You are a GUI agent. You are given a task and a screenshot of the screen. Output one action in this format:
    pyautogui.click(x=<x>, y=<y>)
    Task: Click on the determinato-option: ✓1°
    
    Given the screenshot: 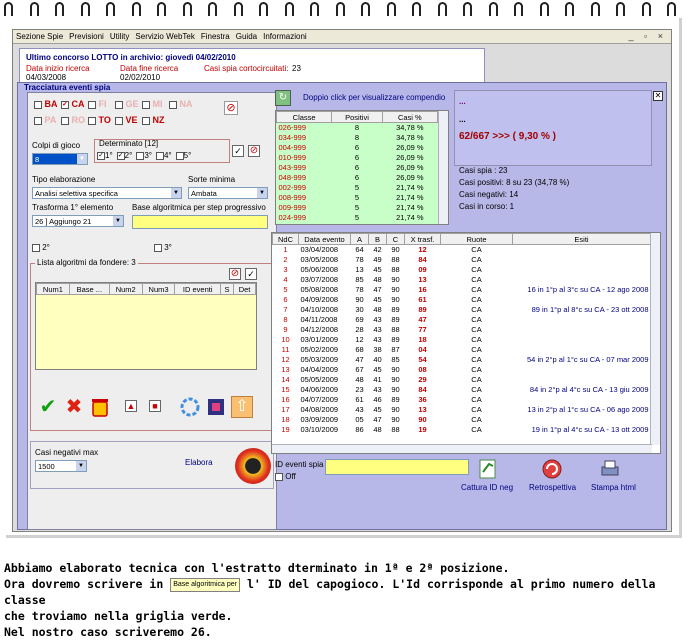 What is the action you would take?
    pyautogui.click(x=105, y=155)
    